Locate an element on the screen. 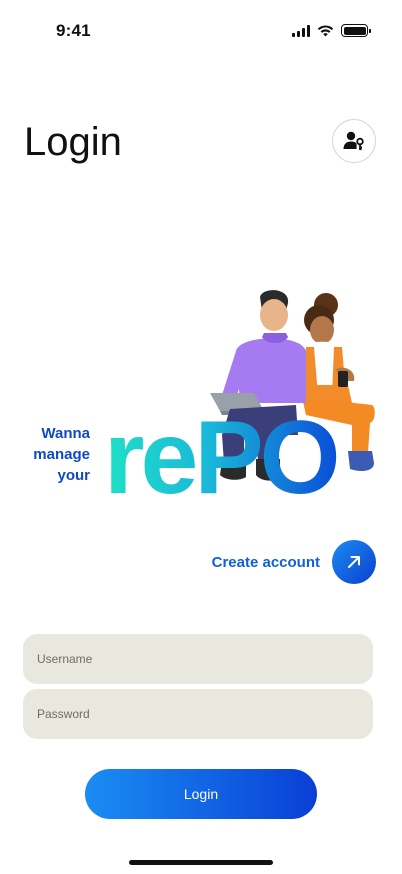 Image resolution: width=402 pixels, height=874 pixels. username-input is located at coordinates (198, 659).